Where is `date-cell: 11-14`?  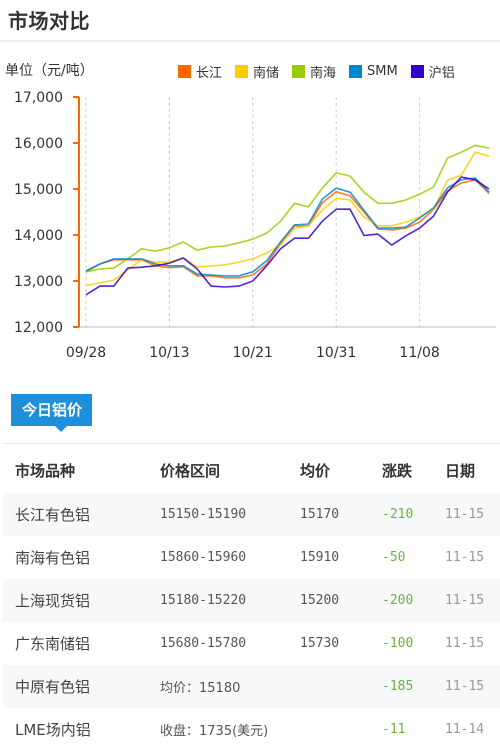 date-cell: 11-14 is located at coordinates (465, 729).